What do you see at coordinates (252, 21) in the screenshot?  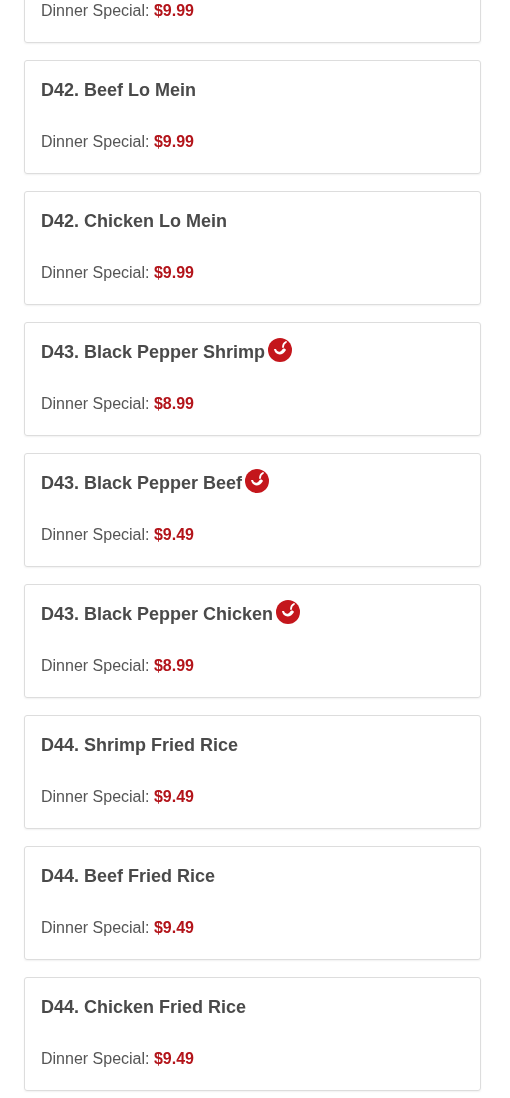 I see `menu-item-card: Dinner Special: $9.99` at bounding box center [252, 21].